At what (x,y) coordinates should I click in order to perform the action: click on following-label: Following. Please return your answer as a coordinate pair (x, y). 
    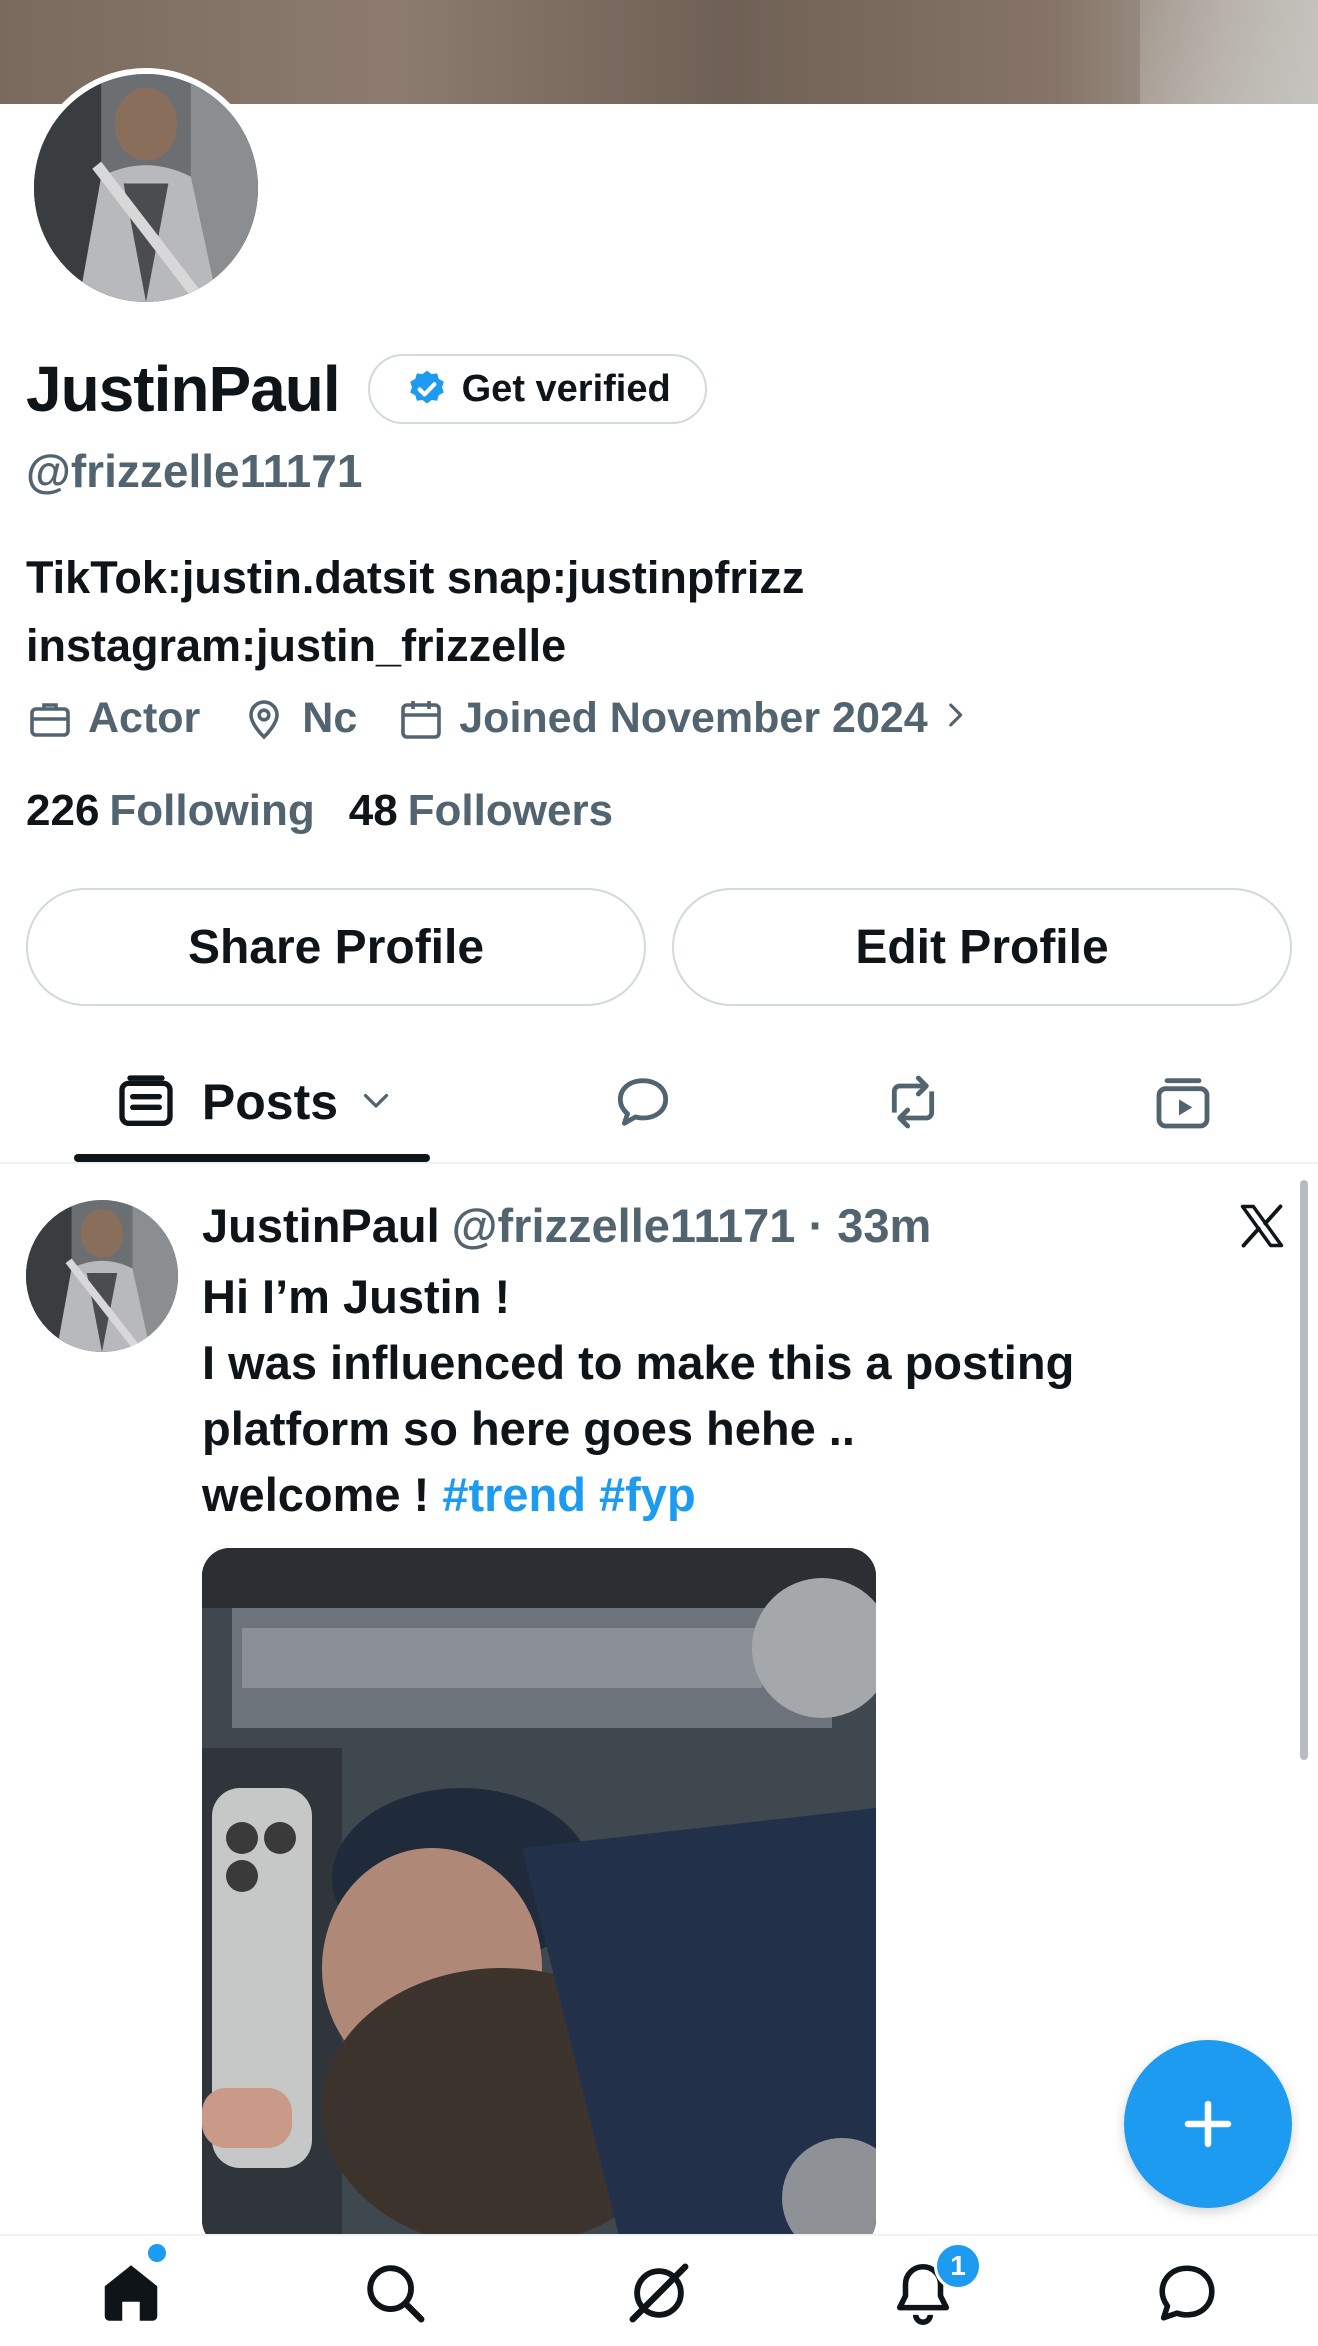
    Looking at the image, I should click on (211, 811).